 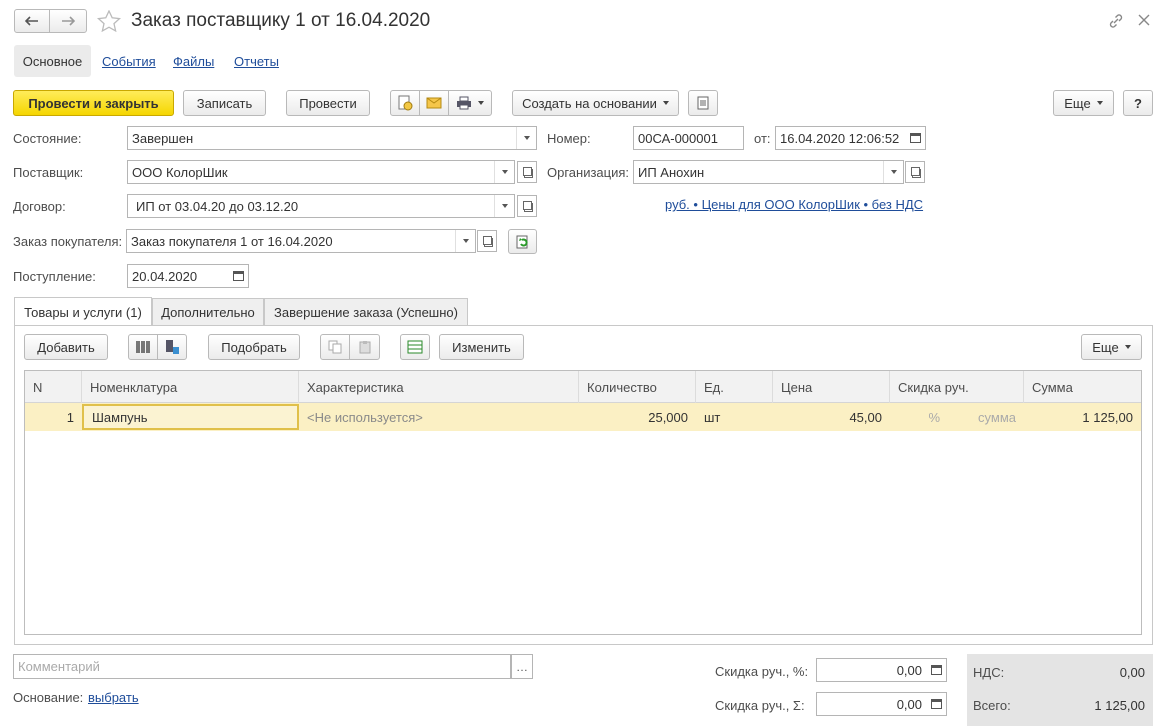 I want to click on state-label: Состояние:, so click(x=47, y=138).